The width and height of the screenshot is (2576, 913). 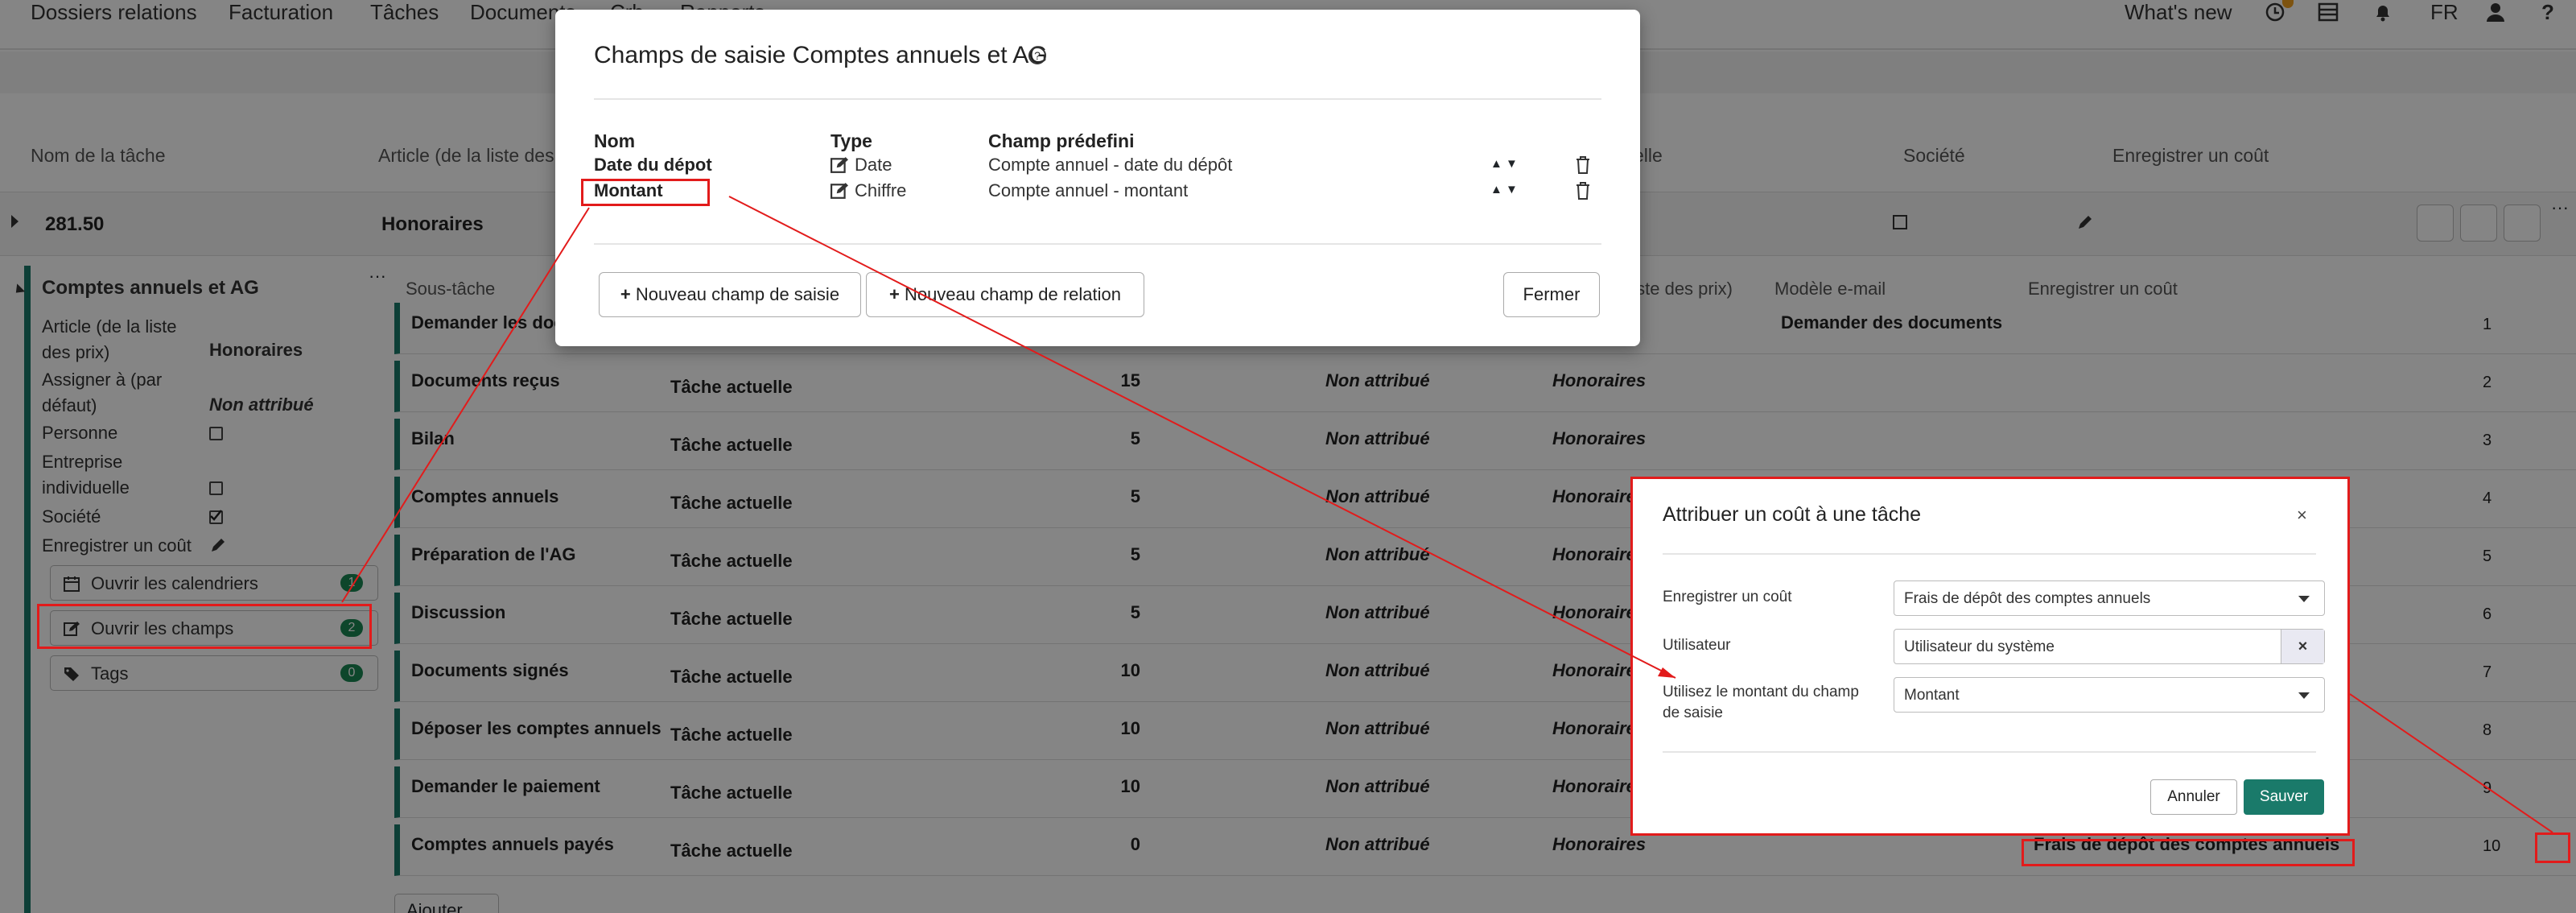 What do you see at coordinates (1666, 672) in the screenshot?
I see `arrowhead-icon` at bounding box center [1666, 672].